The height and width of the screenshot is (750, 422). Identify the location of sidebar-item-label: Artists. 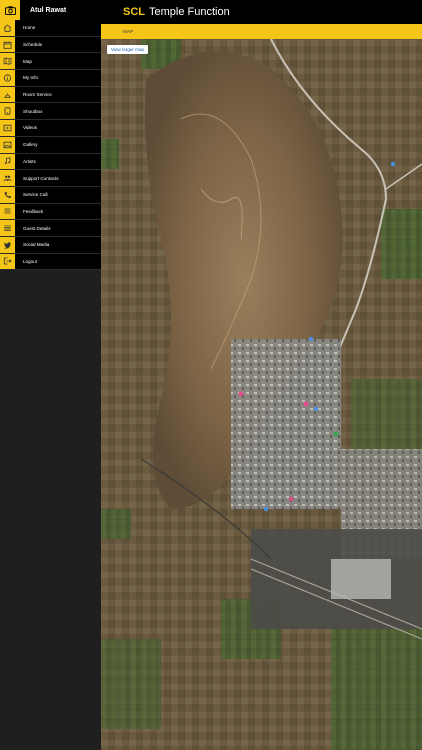
(29, 161).